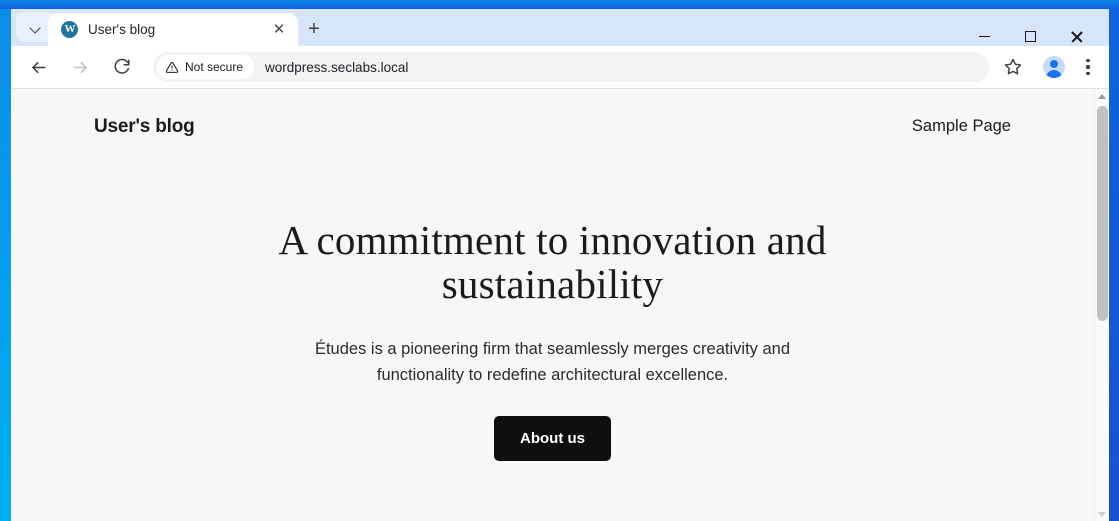  What do you see at coordinates (552, 438) in the screenshot?
I see `about-us-button: About us` at bounding box center [552, 438].